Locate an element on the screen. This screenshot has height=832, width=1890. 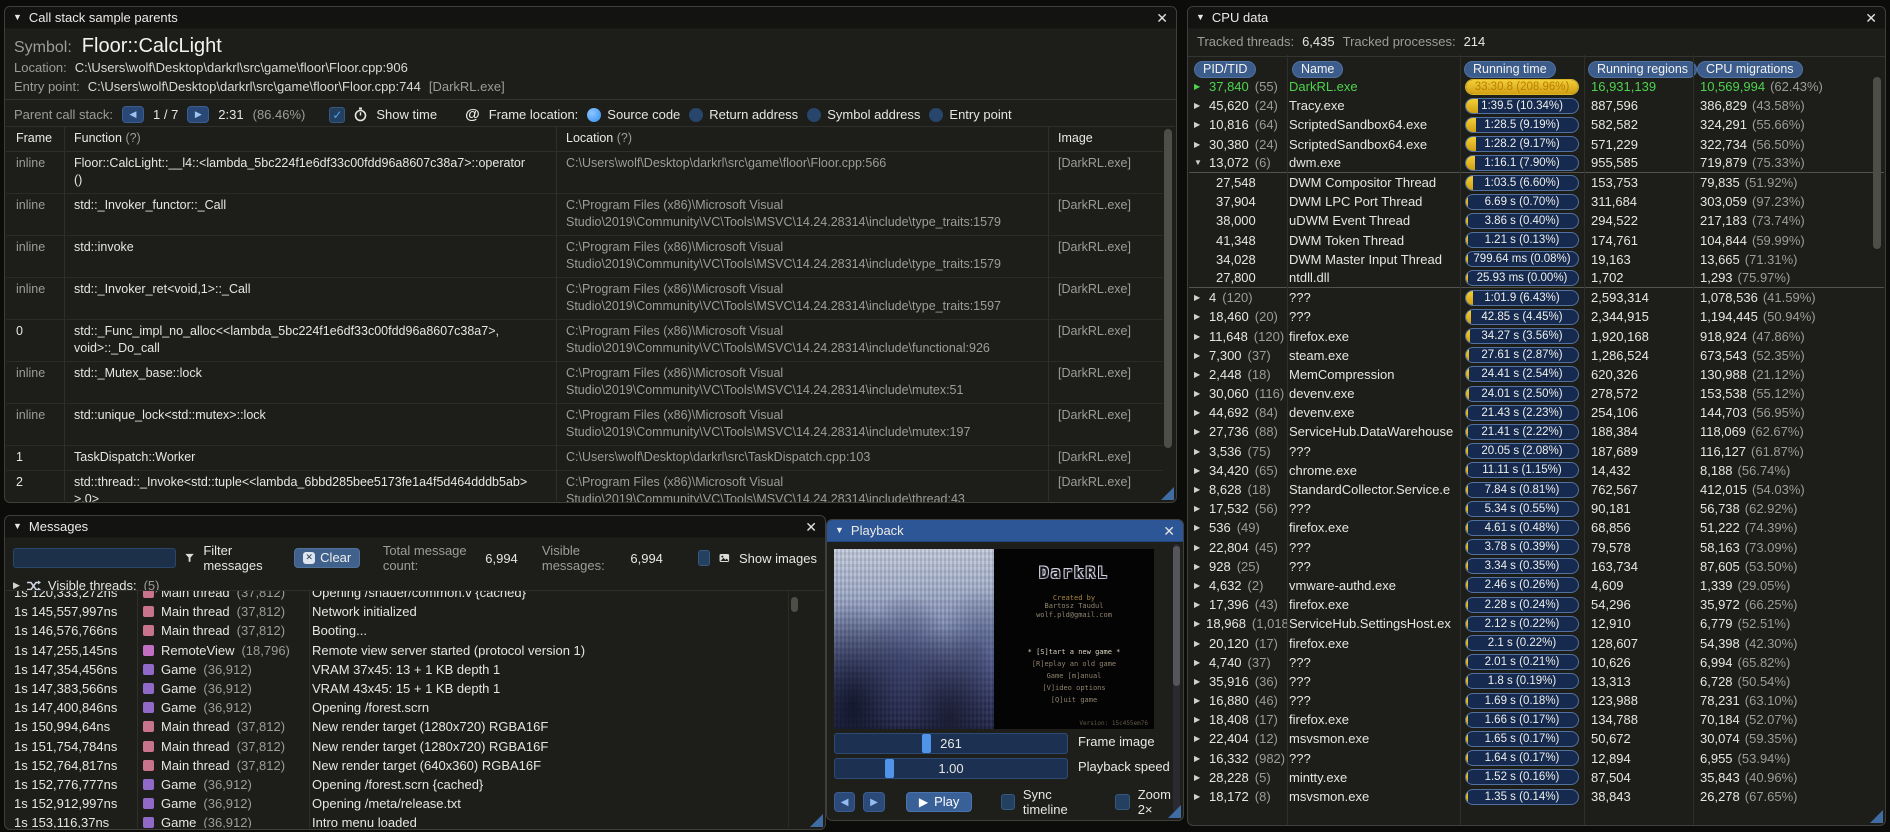
playback-speed-slider: 1.00 is located at coordinates (951, 768).